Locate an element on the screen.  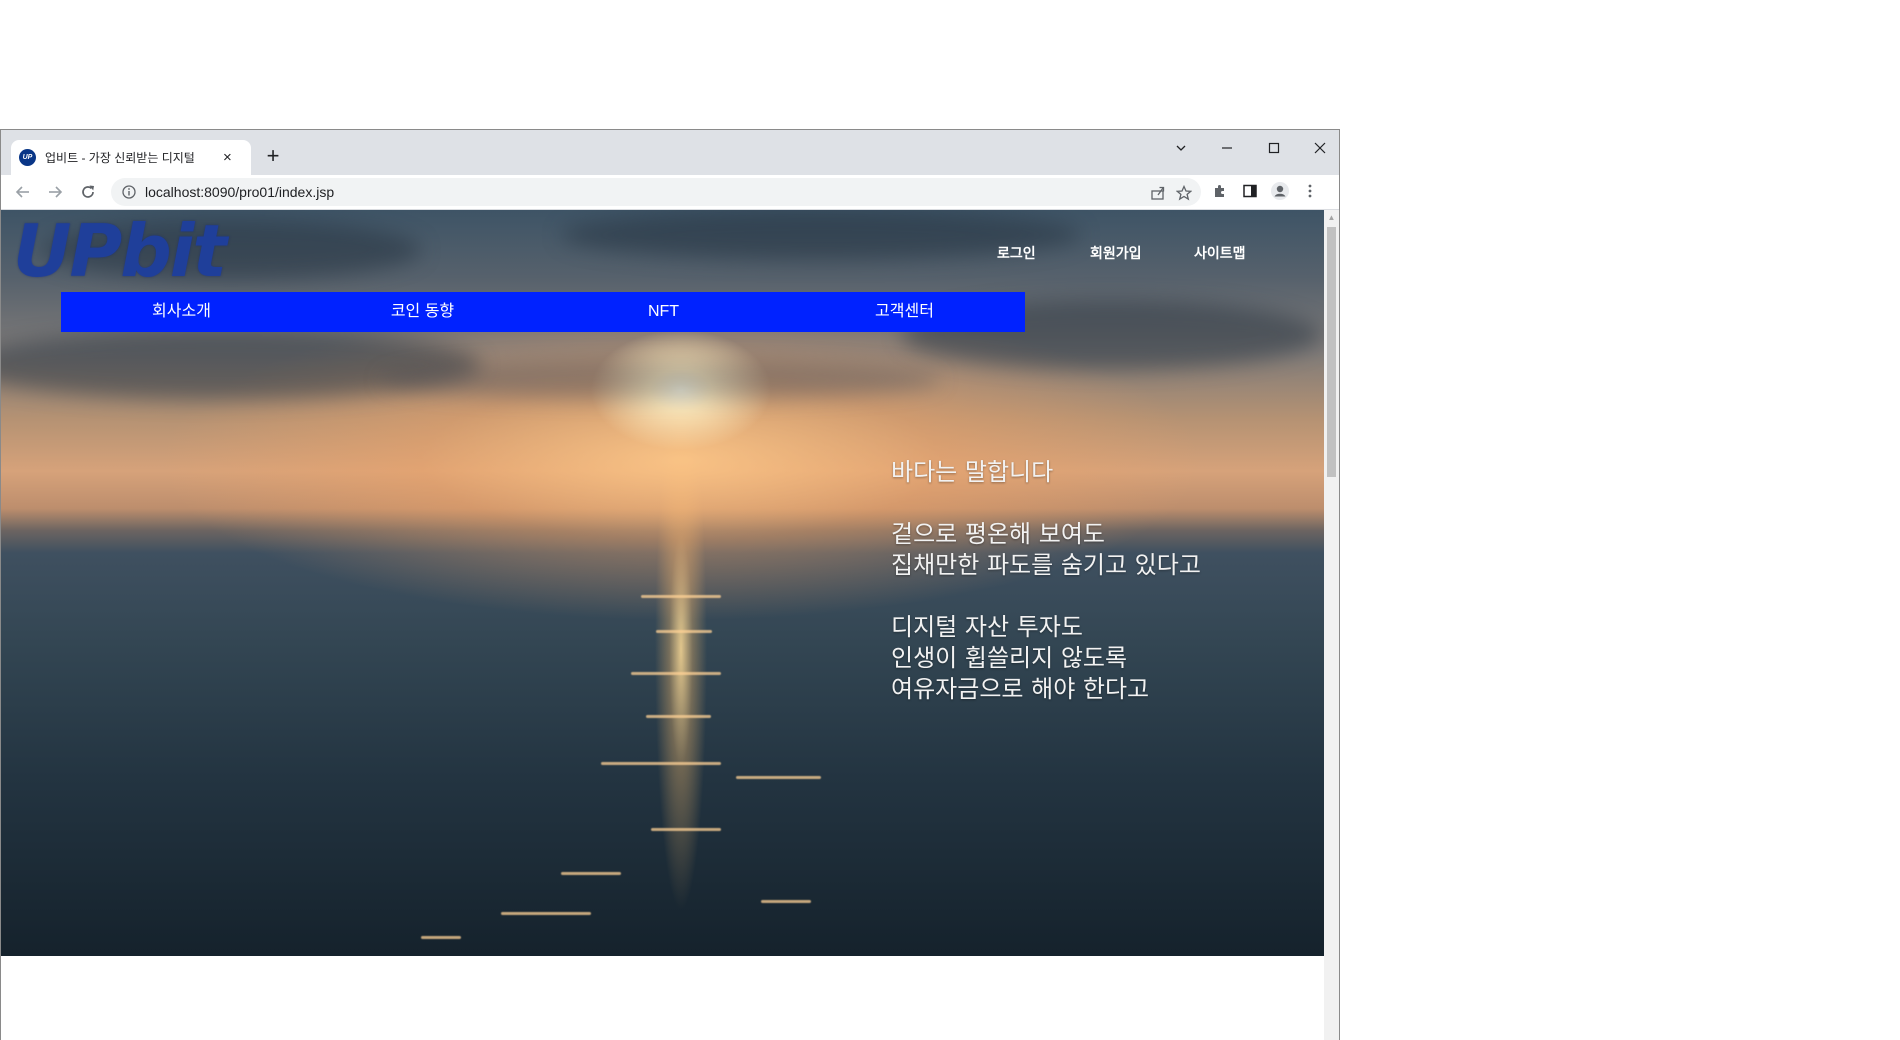
bookmark-star-icon is located at coordinates (1184, 193).